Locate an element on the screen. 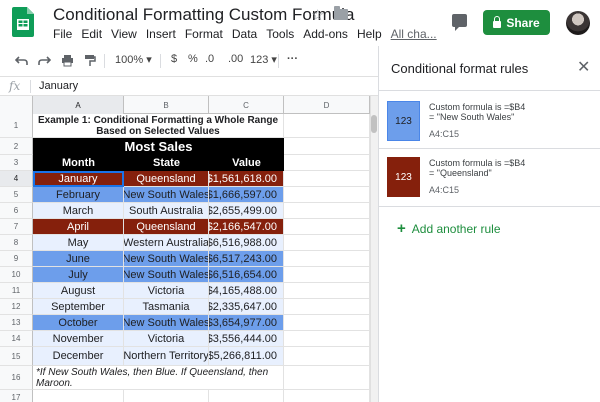 Image resolution: width=600 pixels, height=402 pixels. select-all-corner is located at coordinates (16, 105).